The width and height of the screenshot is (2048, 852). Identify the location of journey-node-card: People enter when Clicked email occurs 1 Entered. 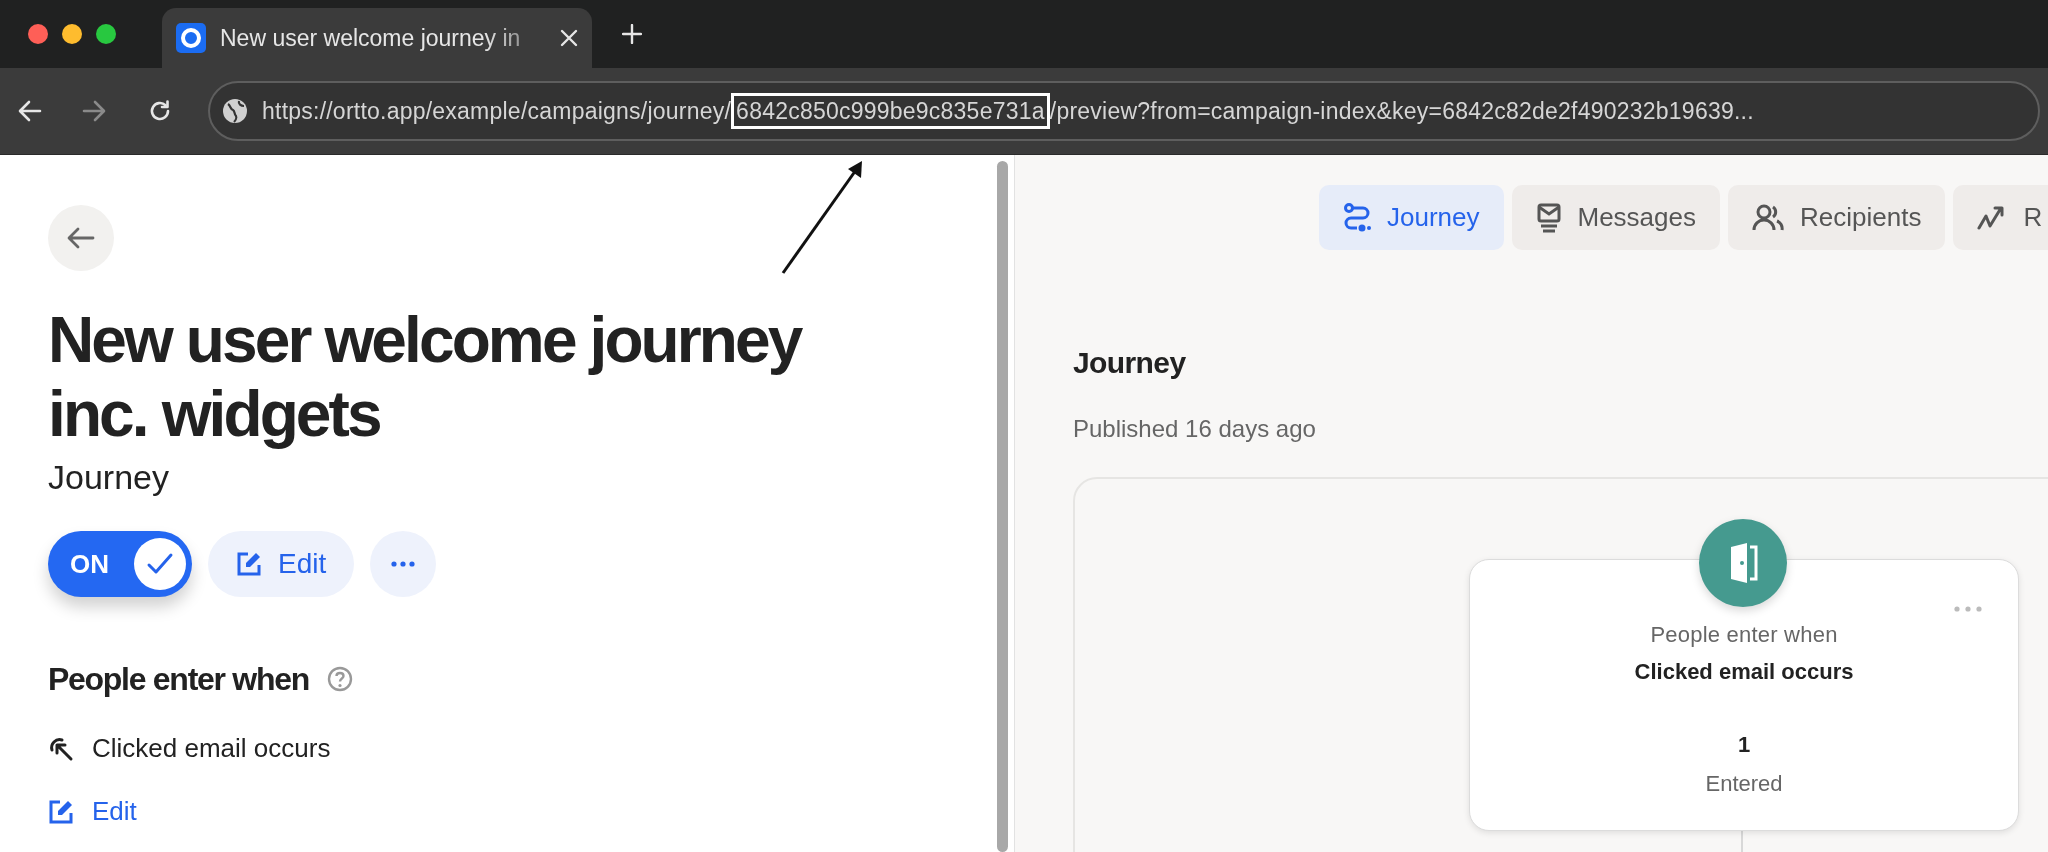
(1744, 695).